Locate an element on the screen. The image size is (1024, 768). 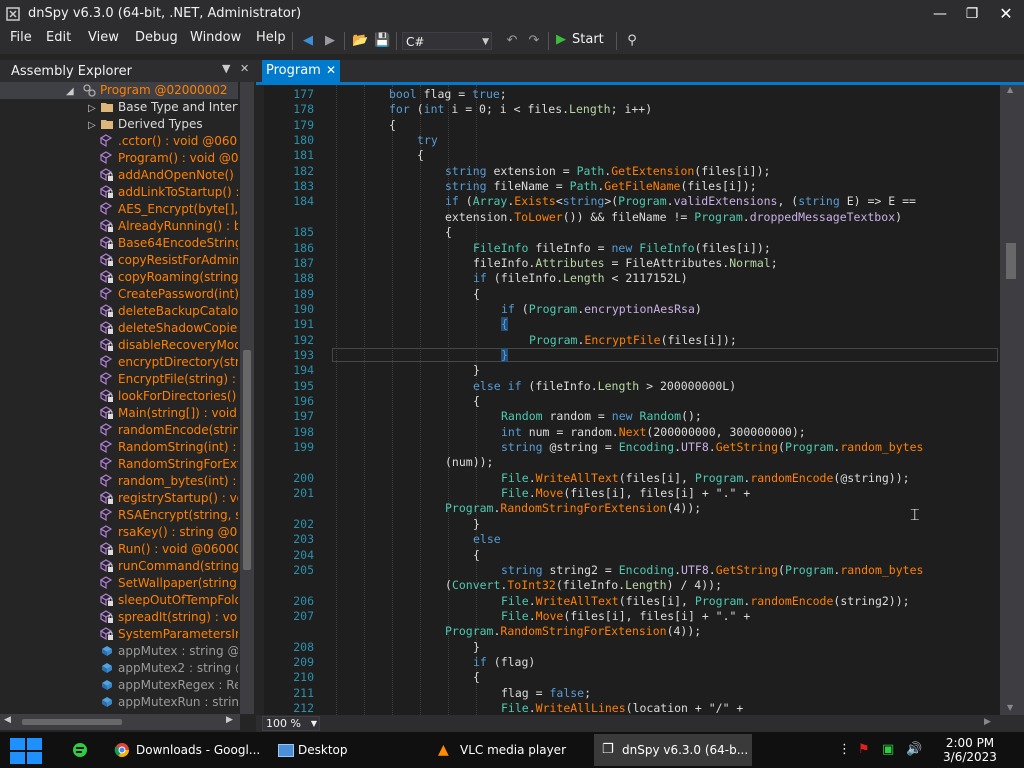
tree-item: Run() : void @06000 is located at coordinates (119, 549).